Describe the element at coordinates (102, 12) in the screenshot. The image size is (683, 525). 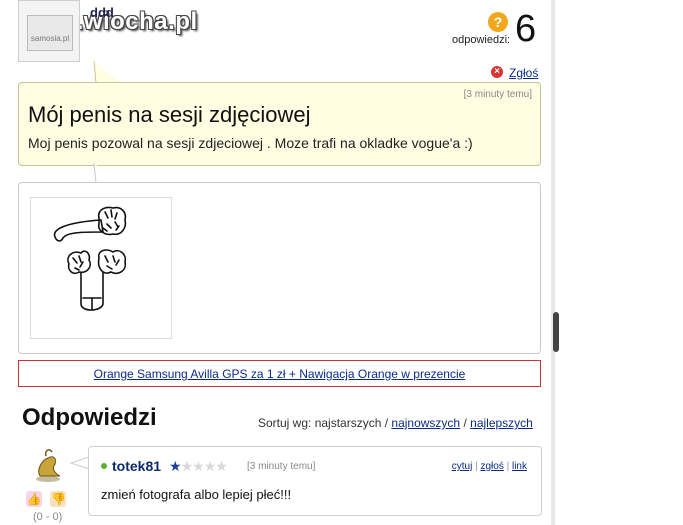
I see `author-username: ddd` at that location.